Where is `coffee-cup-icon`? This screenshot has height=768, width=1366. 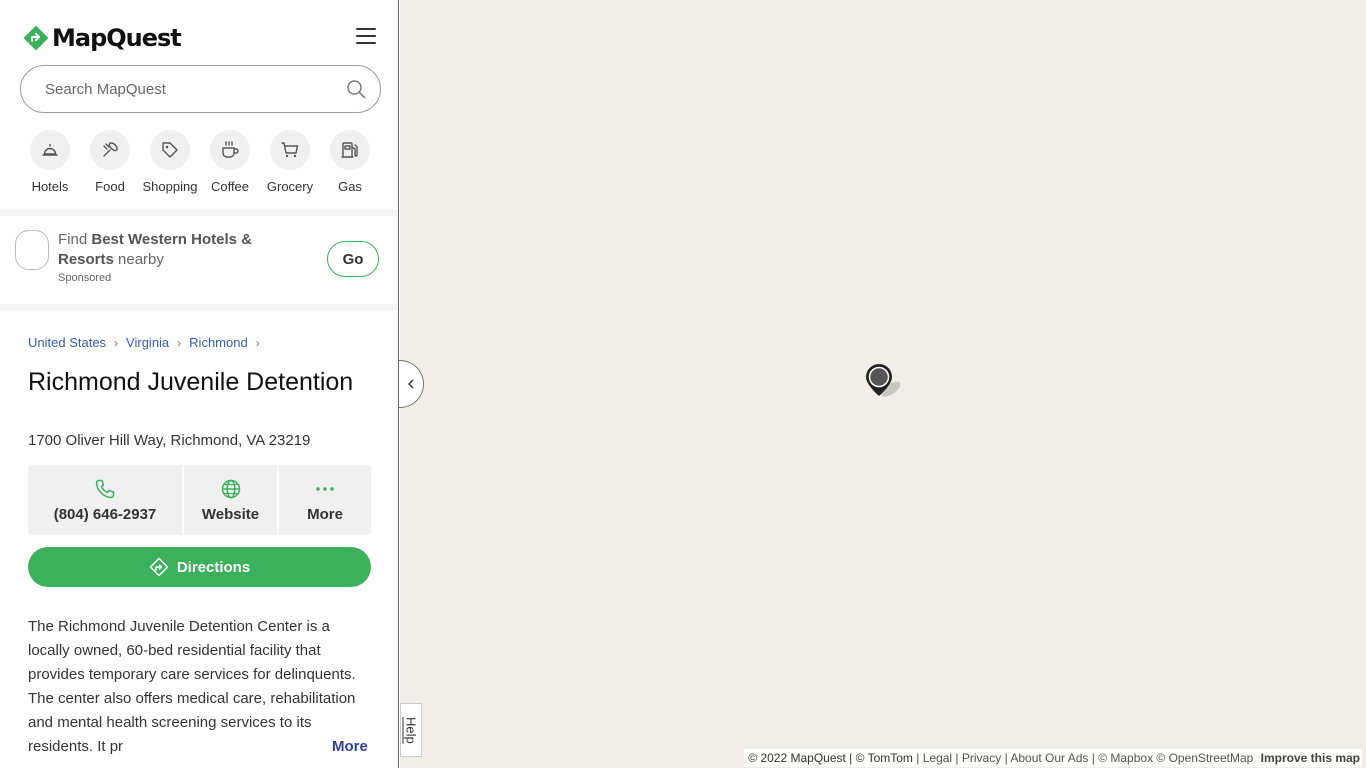 coffee-cup-icon is located at coordinates (230, 149).